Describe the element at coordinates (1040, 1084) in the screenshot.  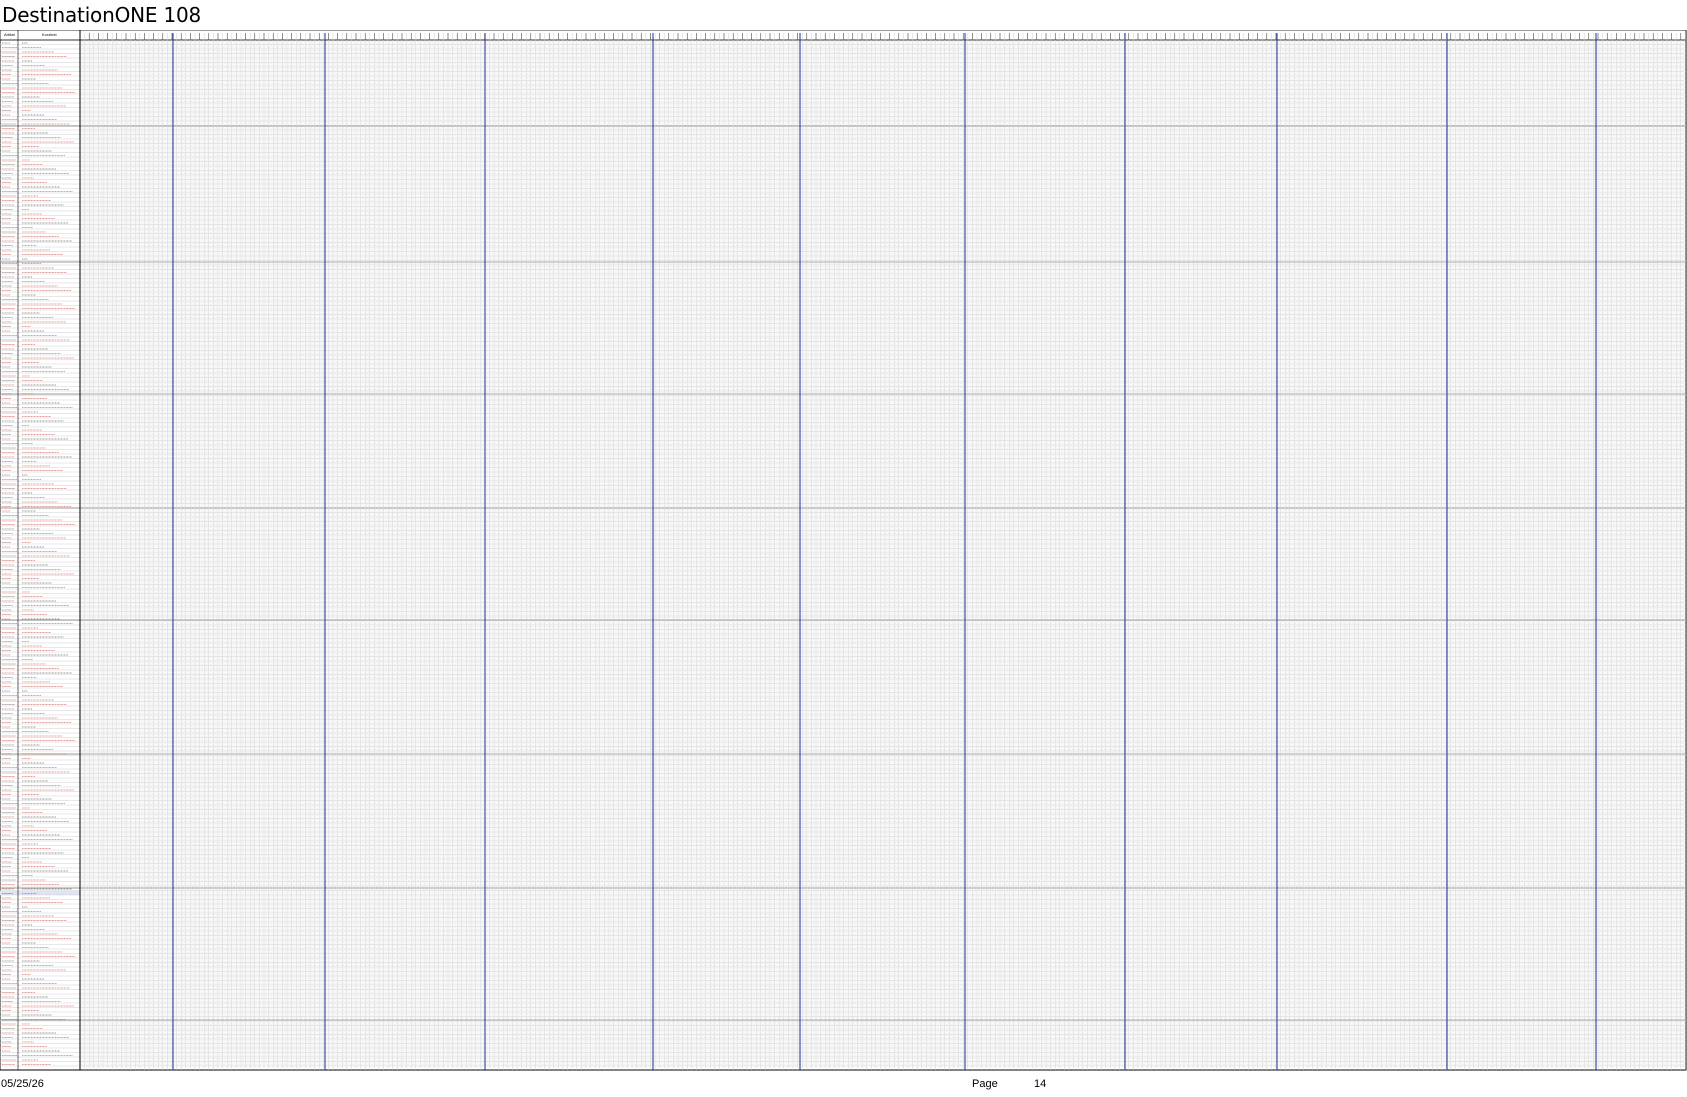
I see `footer-page-number: 14` at that location.